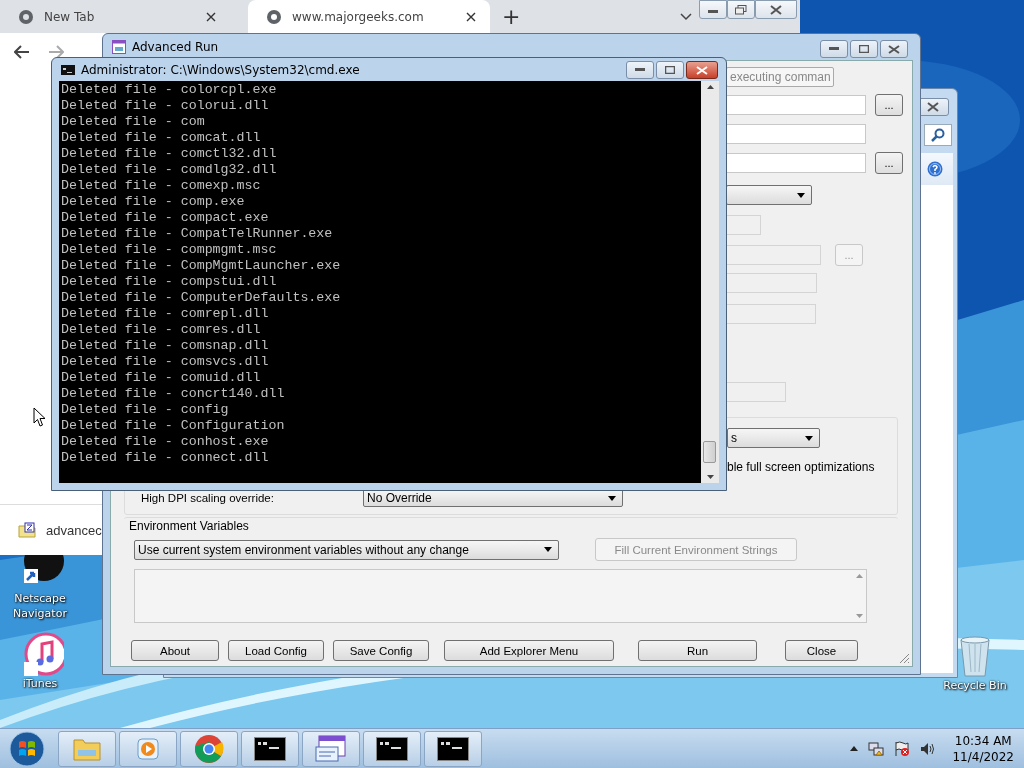  What do you see at coordinates (161, 138) in the screenshot?
I see `console-line: Deleted file - comcat.dll` at bounding box center [161, 138].